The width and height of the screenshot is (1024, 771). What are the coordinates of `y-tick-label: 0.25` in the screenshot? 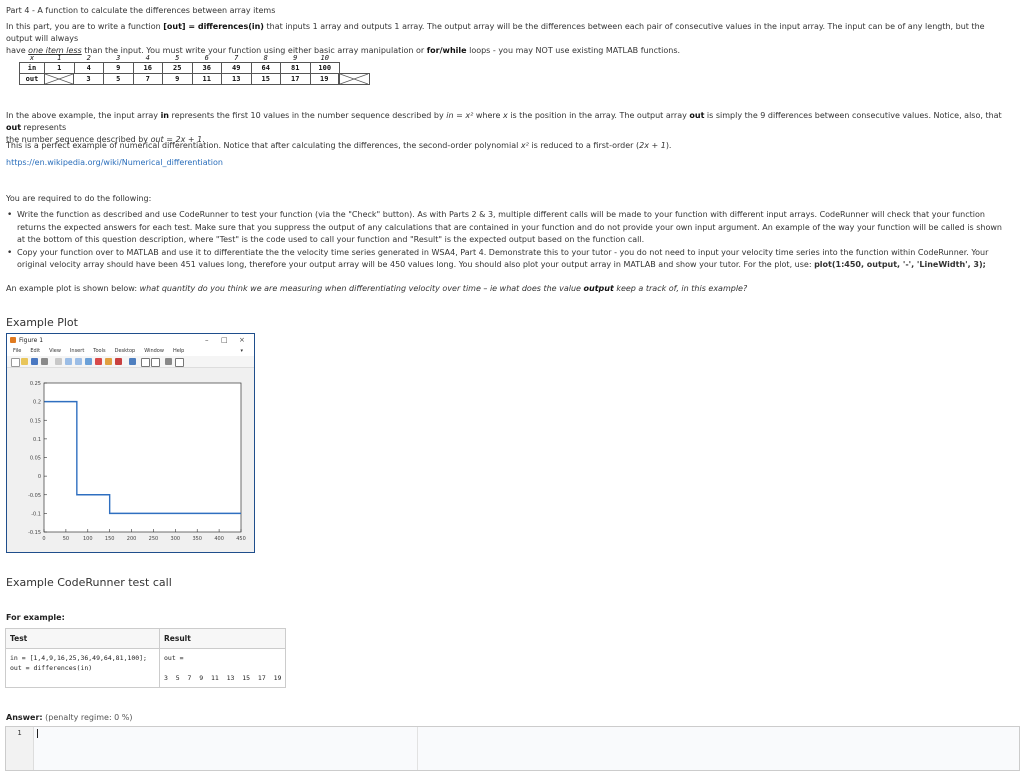 It's located at (35, 384).